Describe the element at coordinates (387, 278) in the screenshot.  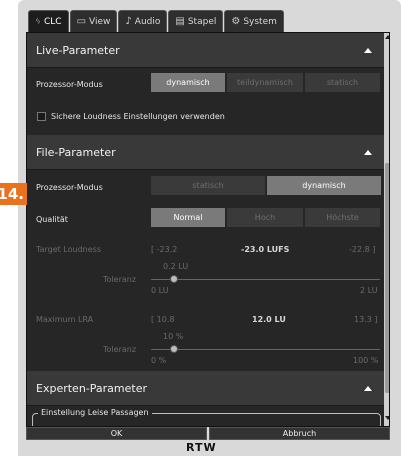
I see `scrollbar-thumb` at that location.